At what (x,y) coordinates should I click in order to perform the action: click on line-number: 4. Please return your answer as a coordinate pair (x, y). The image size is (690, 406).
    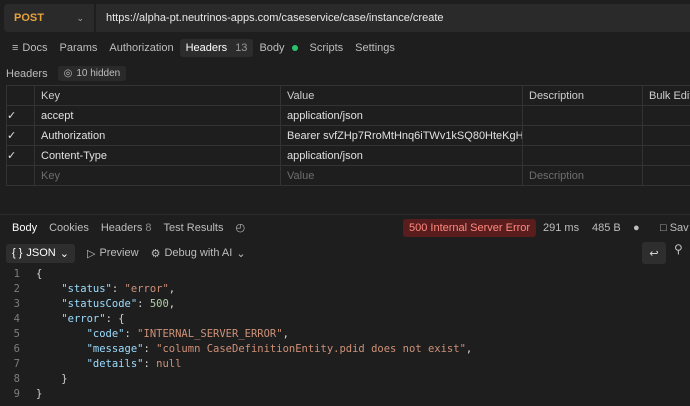
    Looking at the image, I should click on (16, 318).